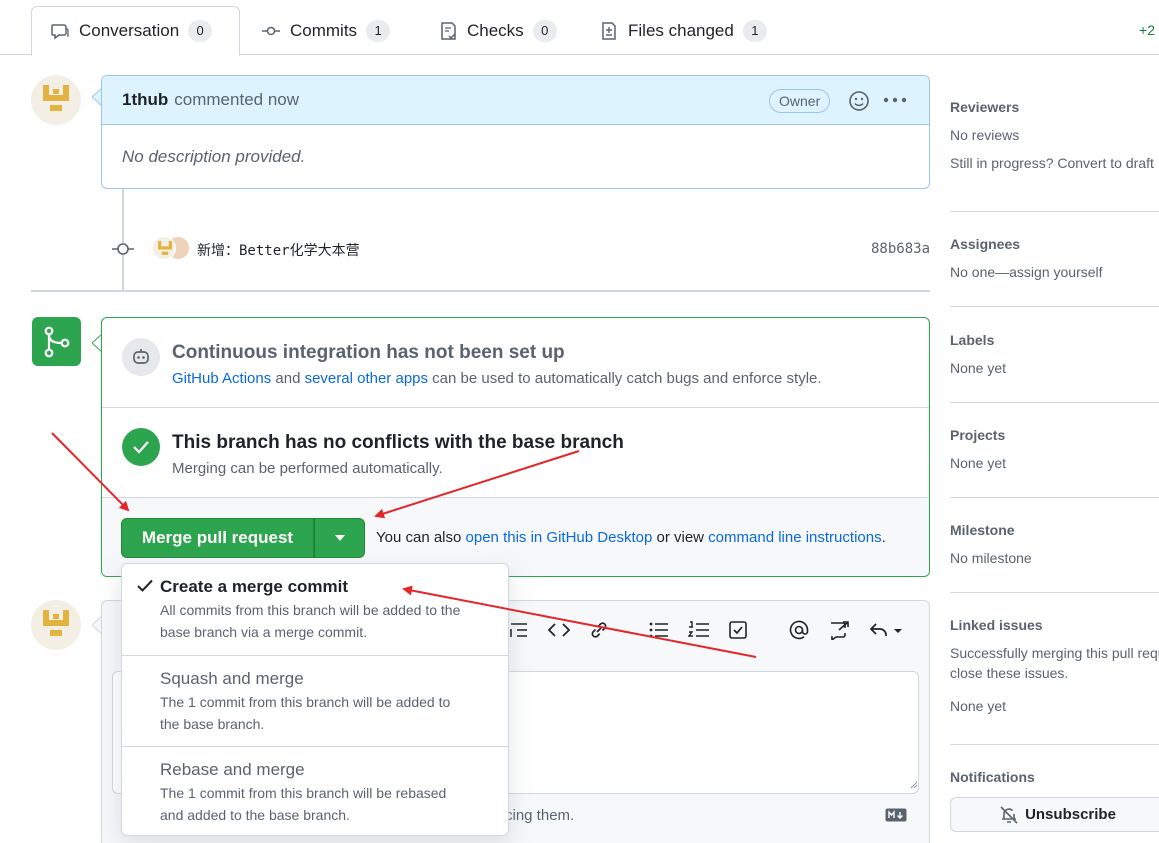 This screenshot has width=1159, height=843. What do you see at coordinates (288, 378) in the screenshot?
I see `ci-and-text: and` at bounding box center [288, 378].